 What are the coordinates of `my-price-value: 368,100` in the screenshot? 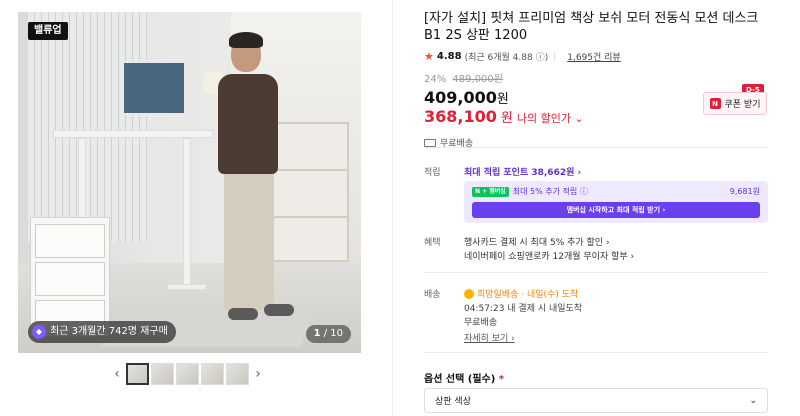 It's located at (460, 116).